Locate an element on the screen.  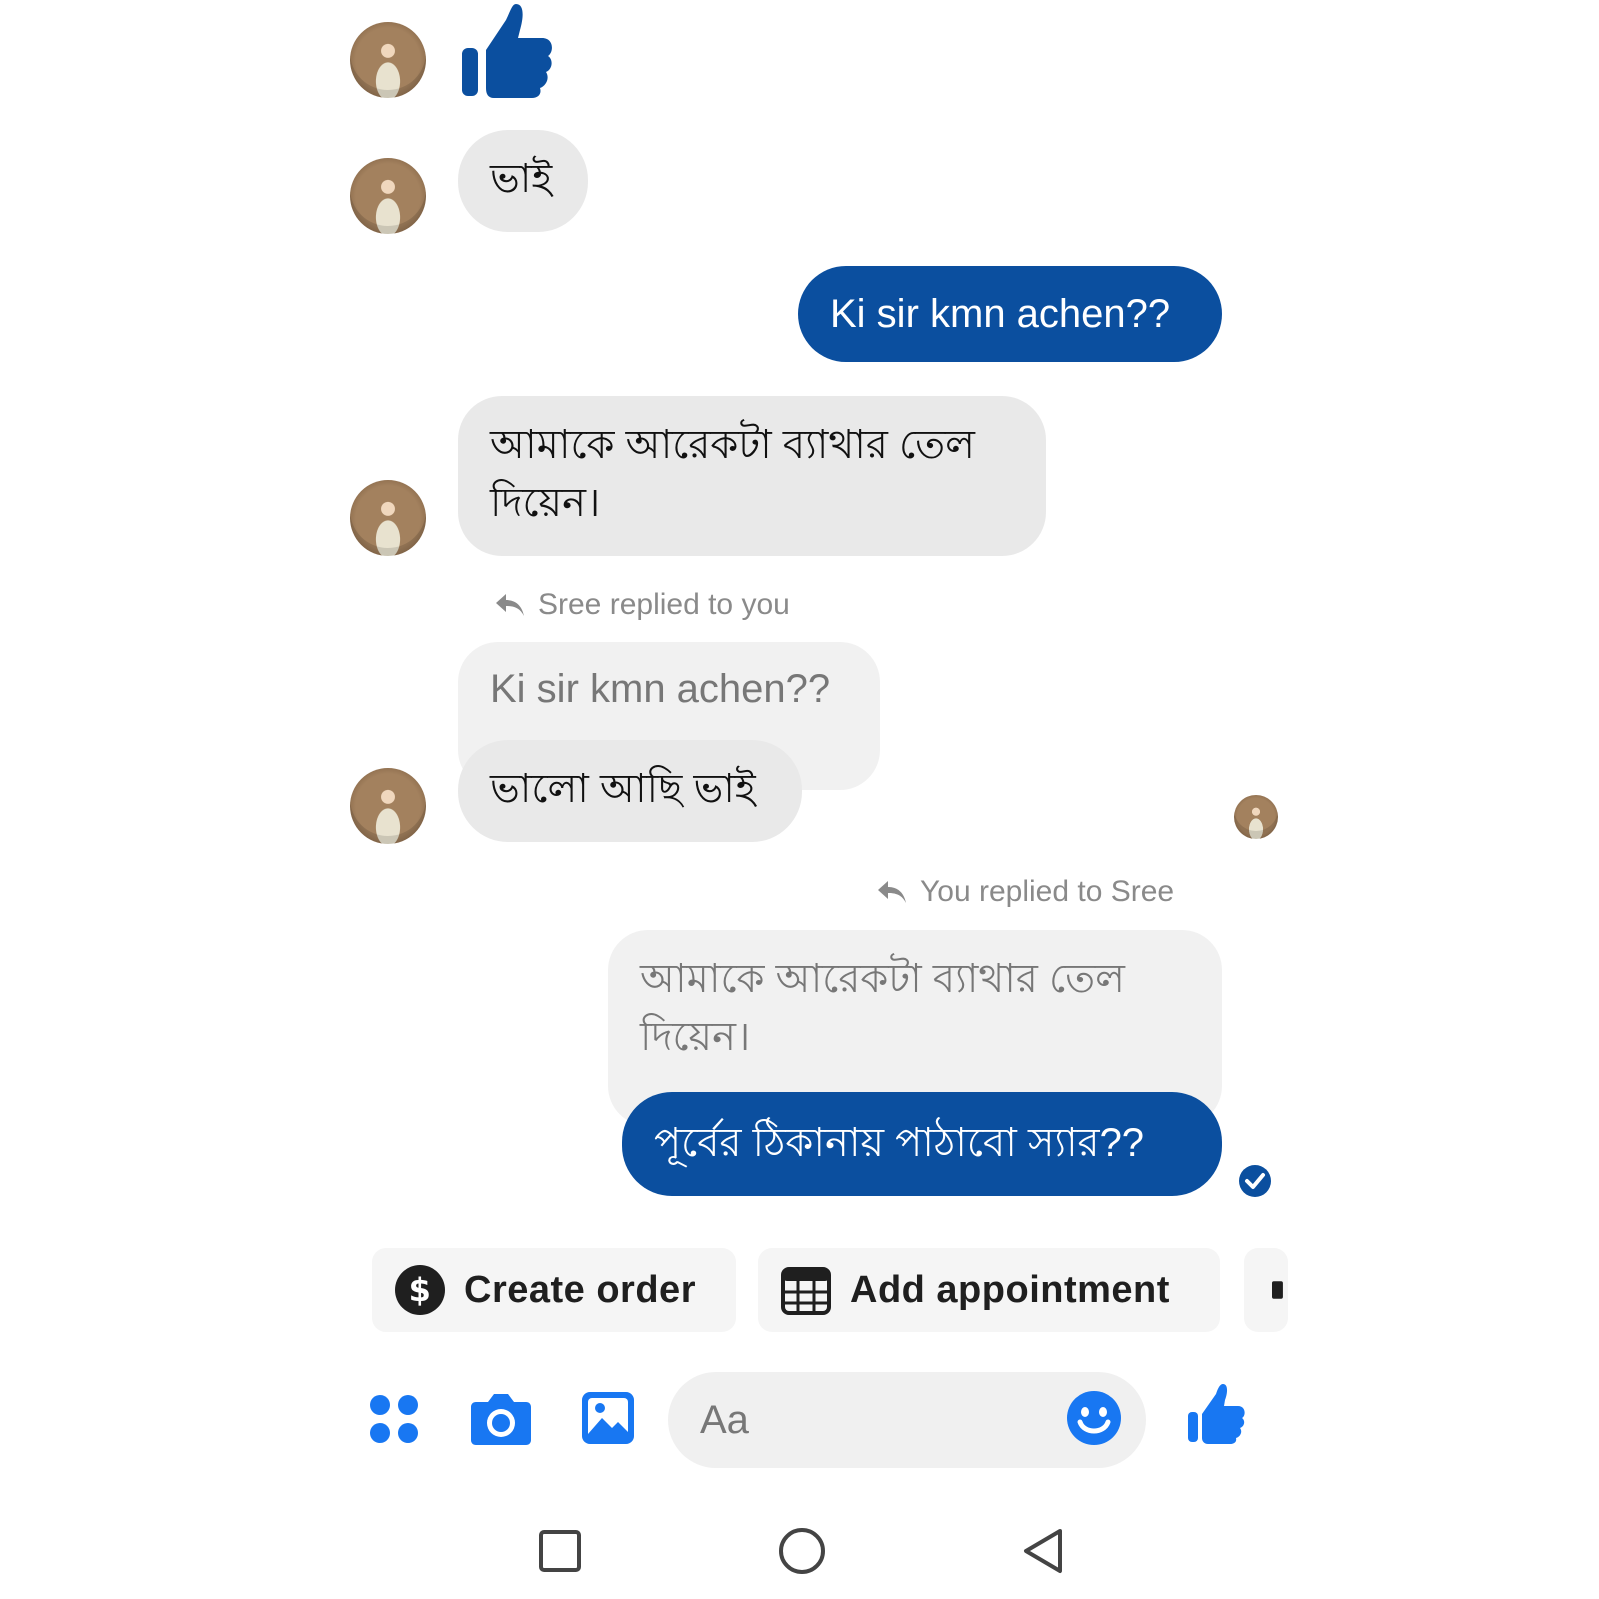
message-bubble: ভাই is located at coordinates (523, 181).